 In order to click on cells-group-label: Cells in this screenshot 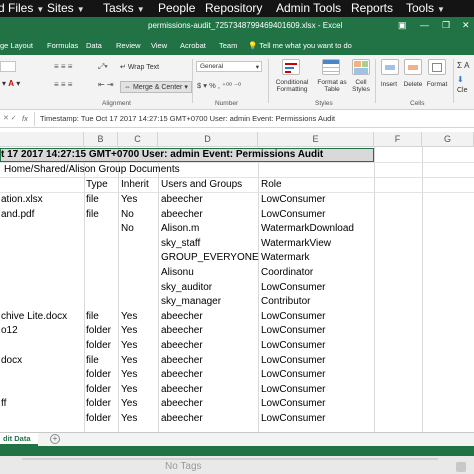, I will do `click(417, 103)`.